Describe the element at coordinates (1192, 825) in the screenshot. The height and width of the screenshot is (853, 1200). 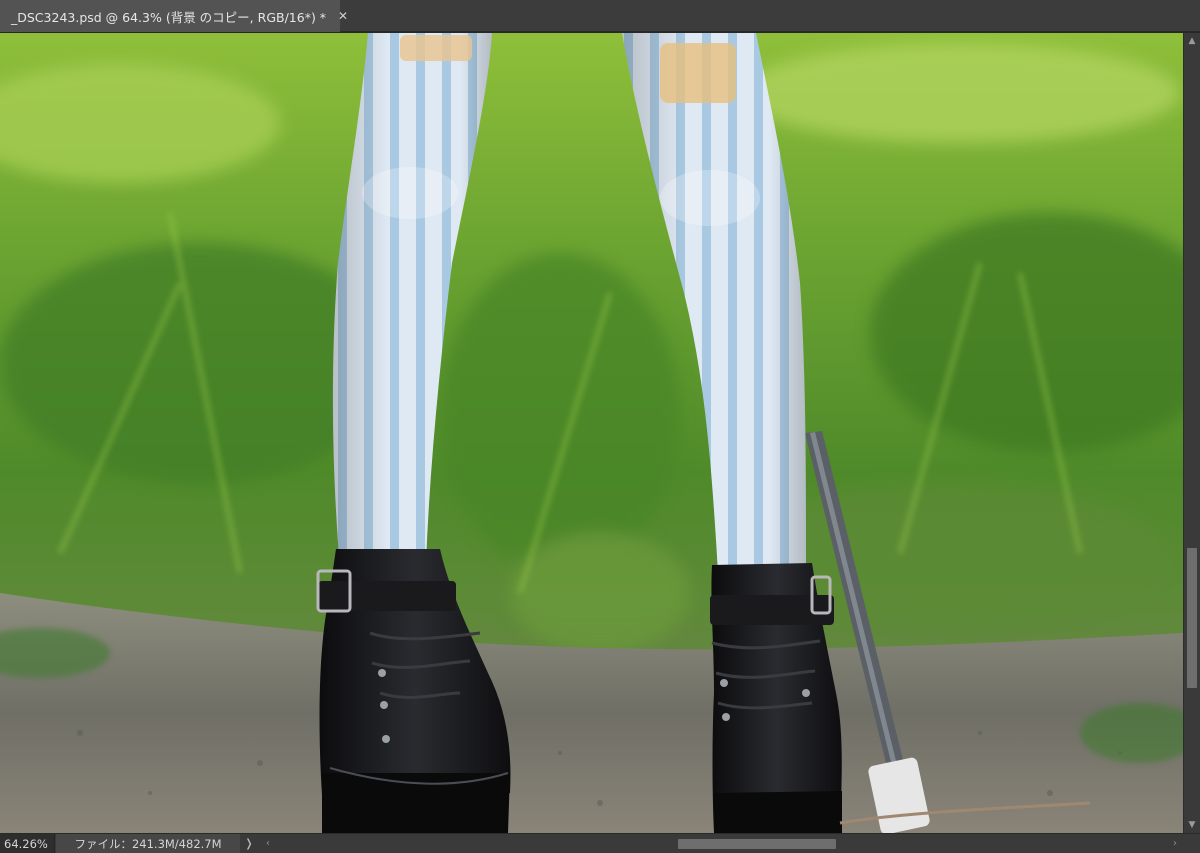
I see `scroll-down-icon: ▼` at that location.